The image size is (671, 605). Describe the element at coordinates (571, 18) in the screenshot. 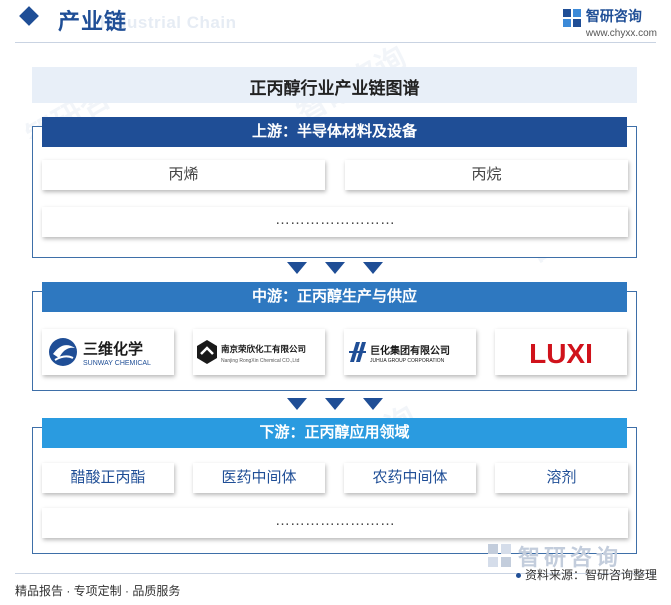

I see `brand-icon` at that location.